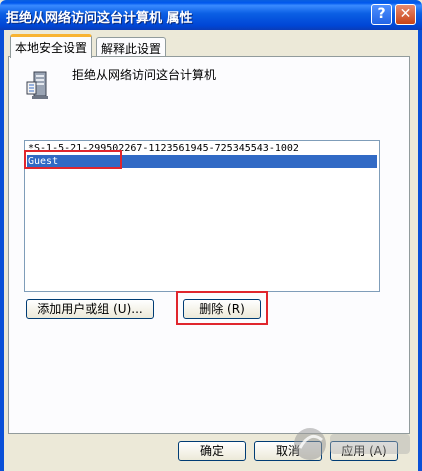  What do you see at coordinates (99, 18) in the screenshot?
I see `window-title: 拒绝从网络访问这台计算机 属性` at bounding box center [99, 18].